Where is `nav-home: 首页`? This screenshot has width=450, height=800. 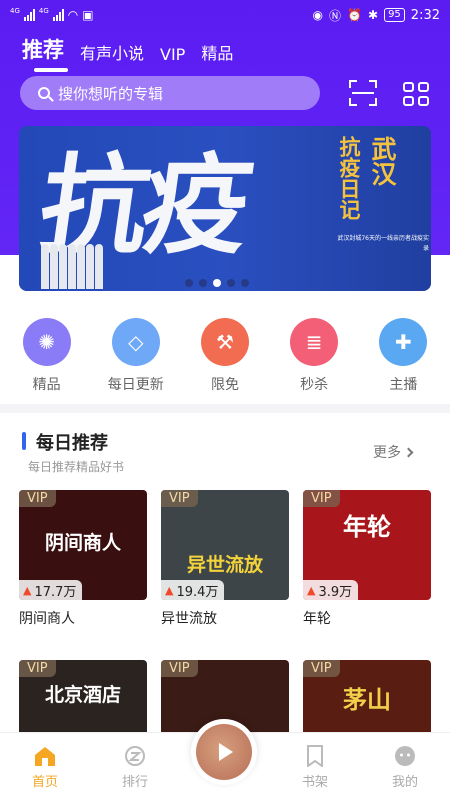 nav-home: 首页 is located at coordinates (45, 766).